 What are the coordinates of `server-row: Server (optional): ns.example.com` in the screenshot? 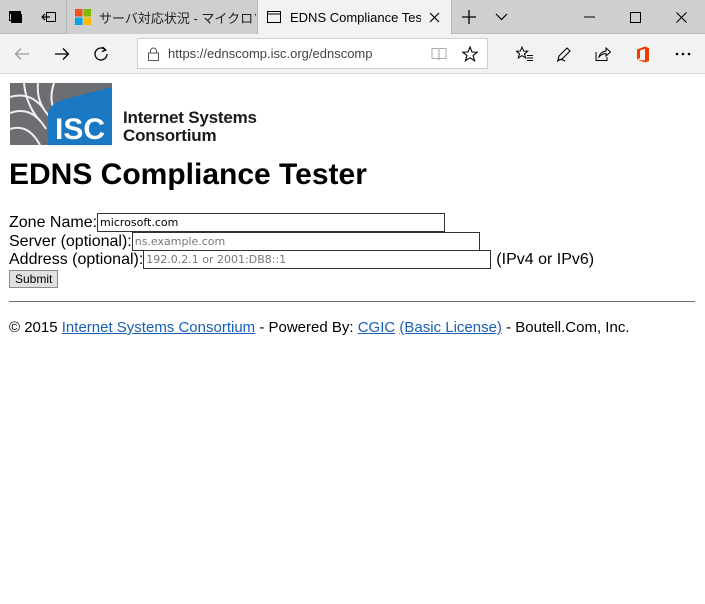 It's located at (244, 241).